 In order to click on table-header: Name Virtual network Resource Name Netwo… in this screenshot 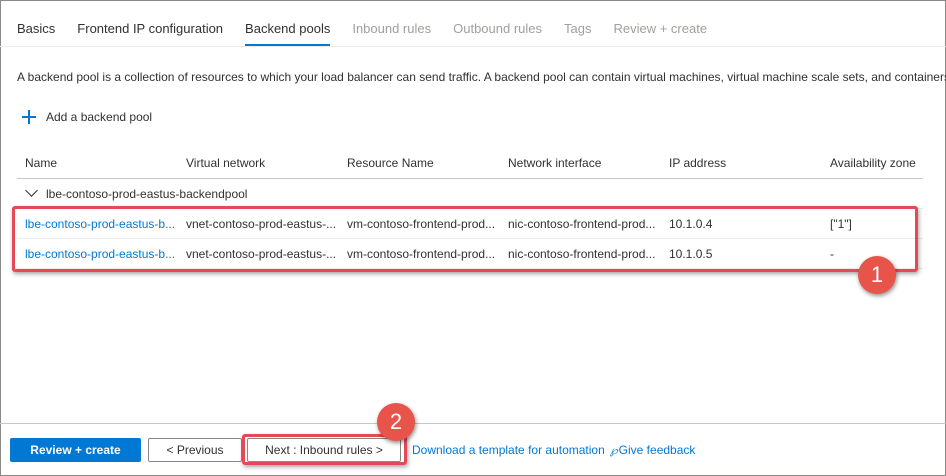, I will do `click(470, 163)`.